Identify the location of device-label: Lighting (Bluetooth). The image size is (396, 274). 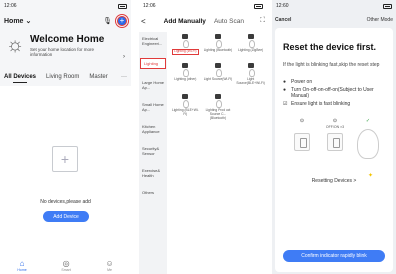
(218, 50).